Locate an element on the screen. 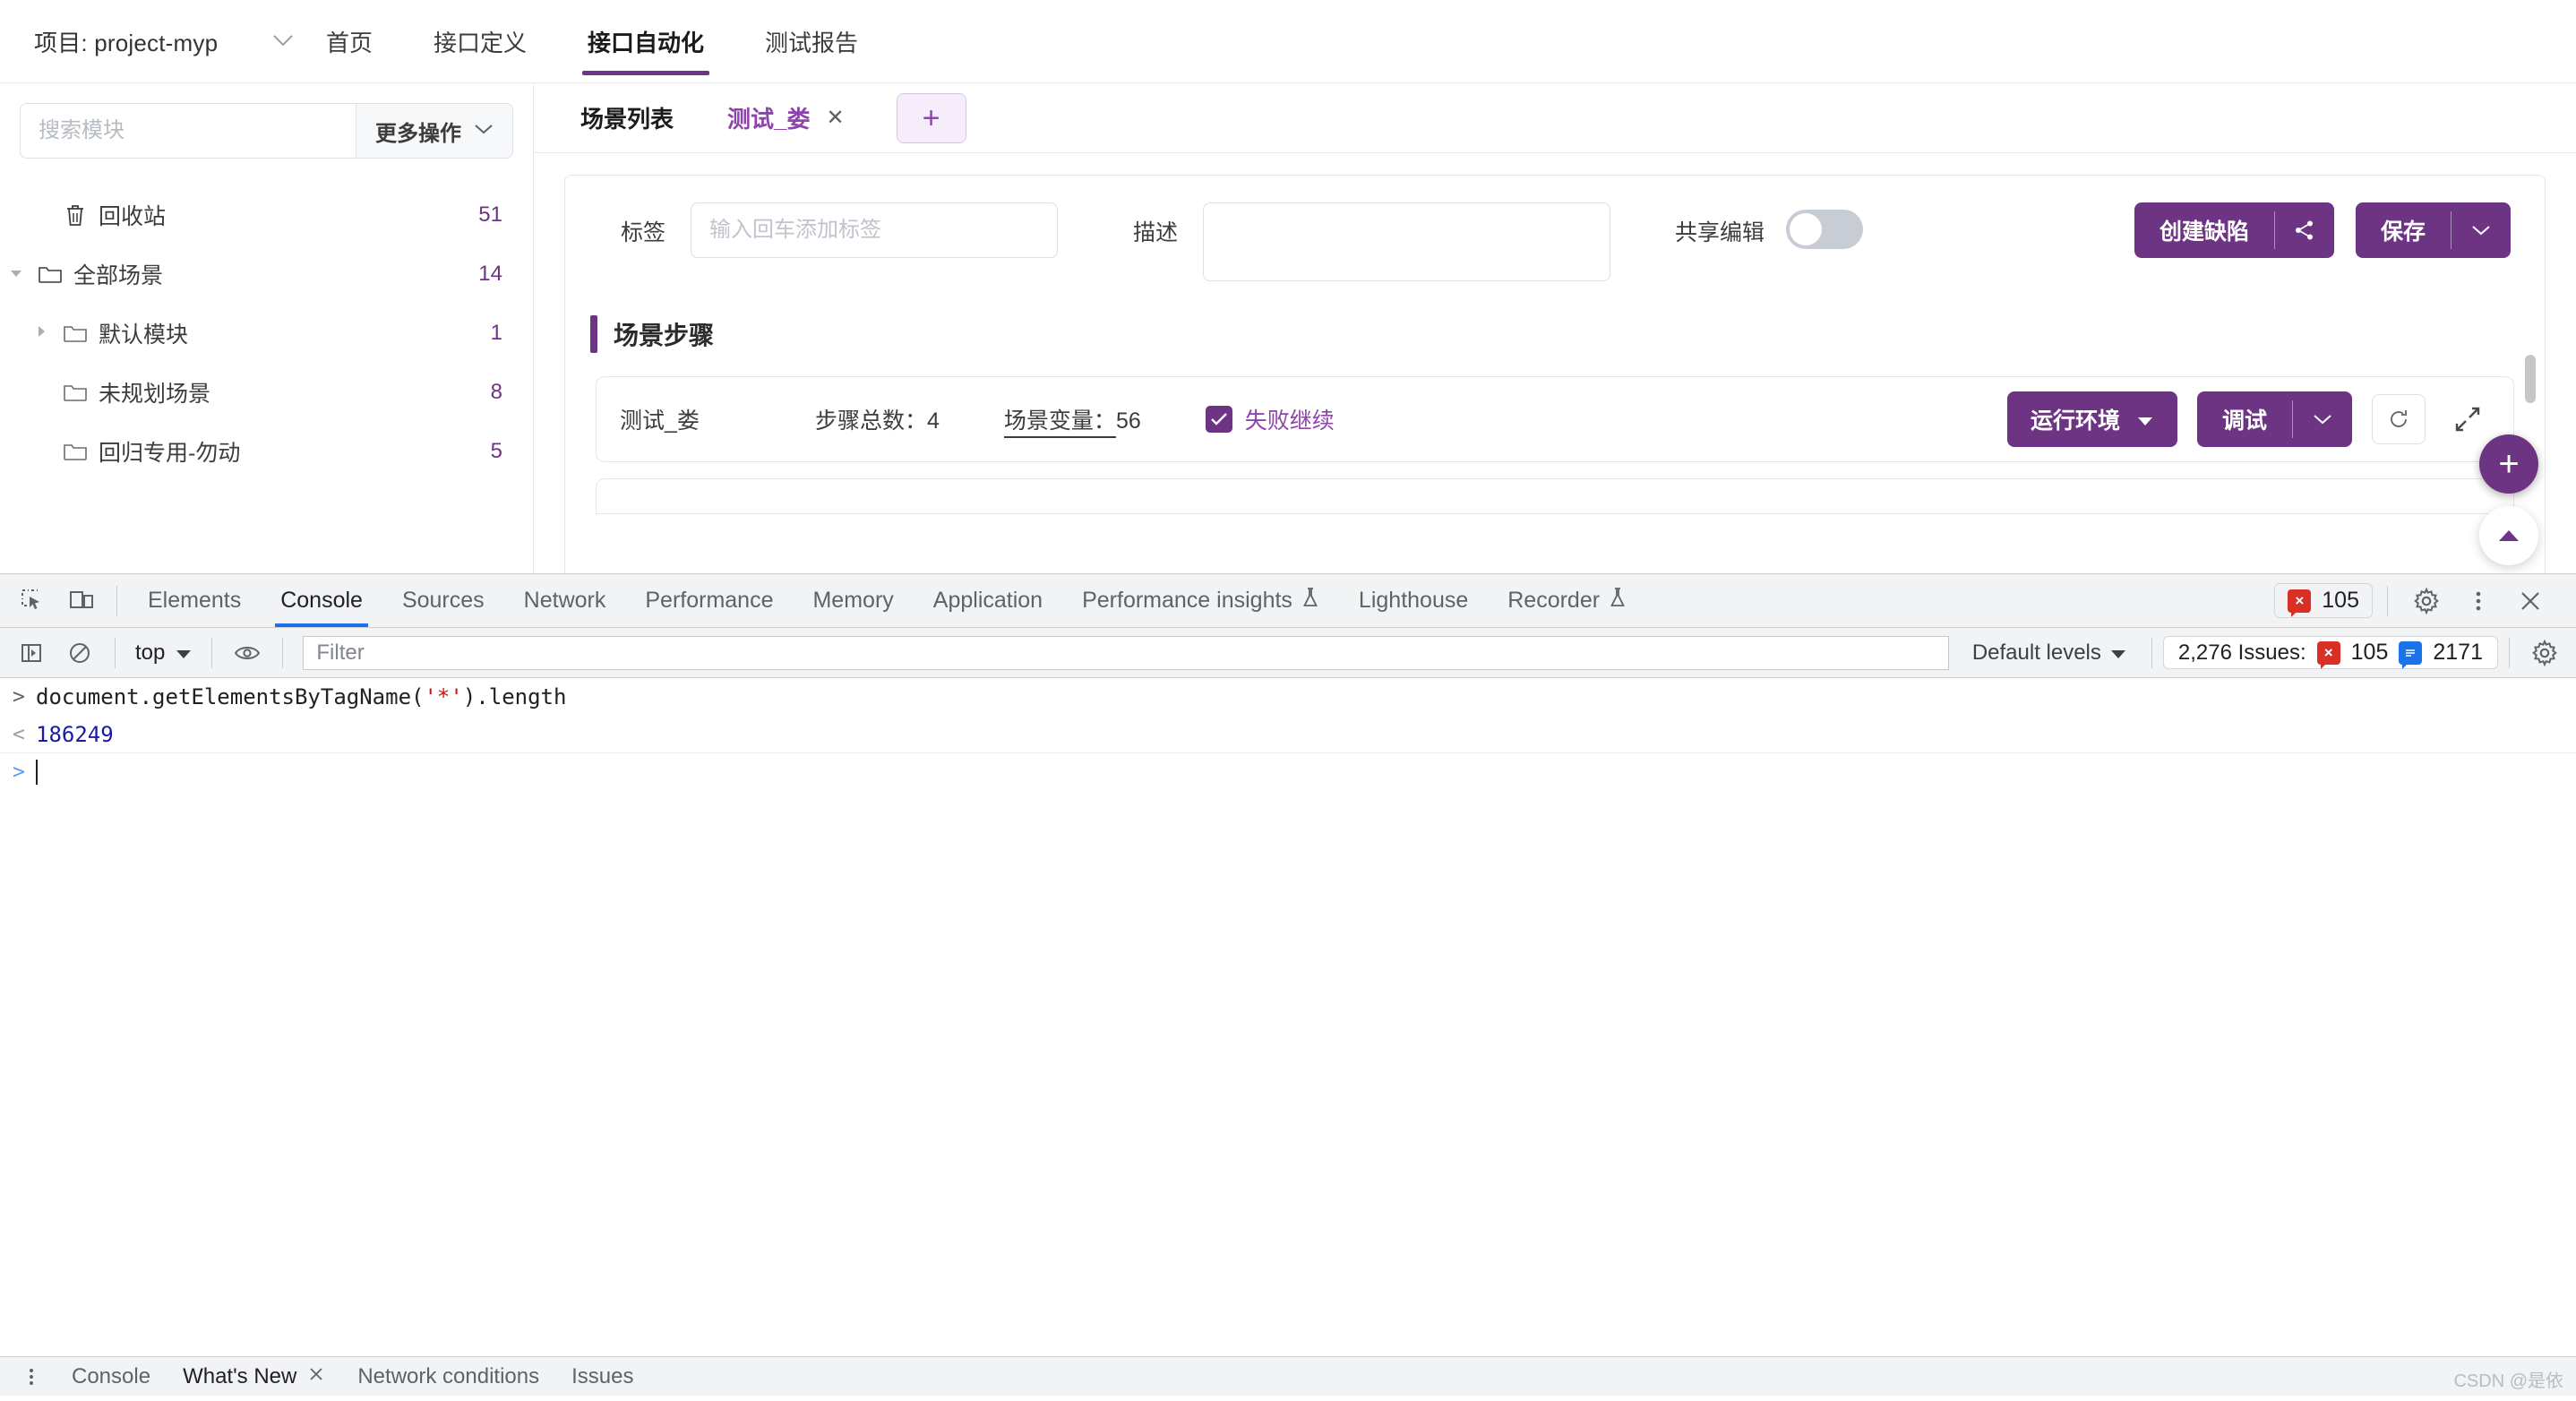 The image size is (2576, 1401). sidebar-item-count: 51 is located at coordinates (490, 214).